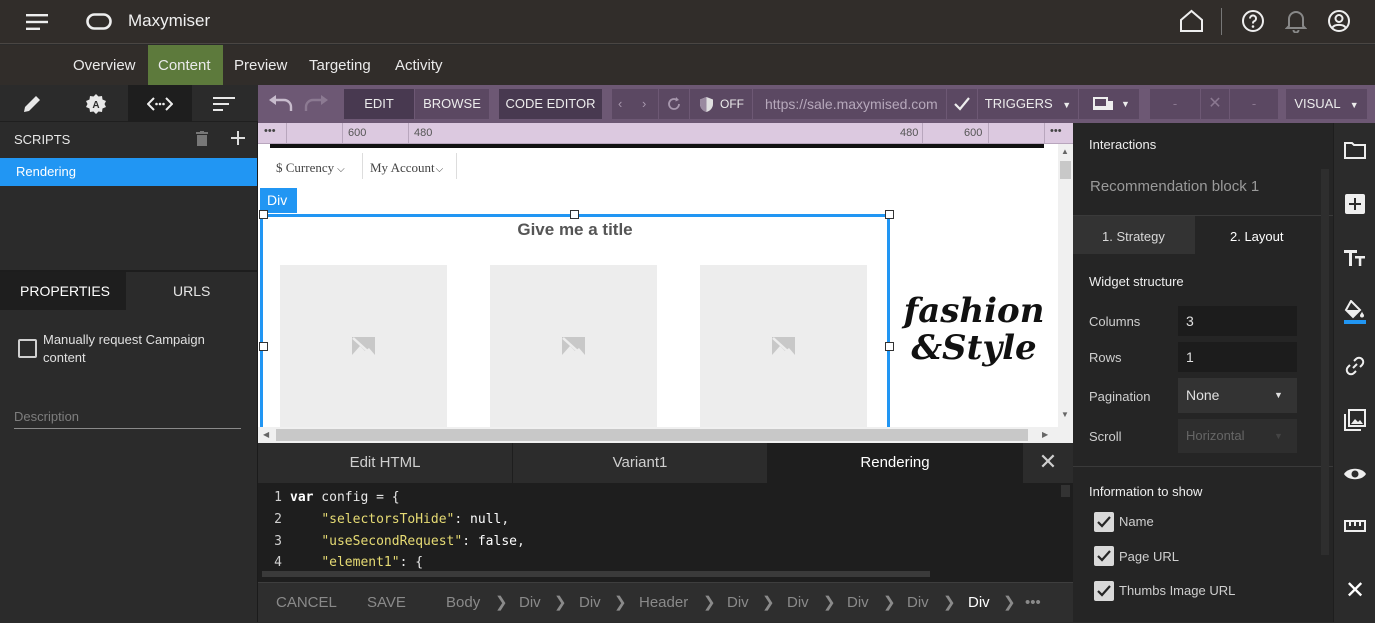 This screenshot has height=623, width=1375. I want to click on code-icon, so click(160, 103).